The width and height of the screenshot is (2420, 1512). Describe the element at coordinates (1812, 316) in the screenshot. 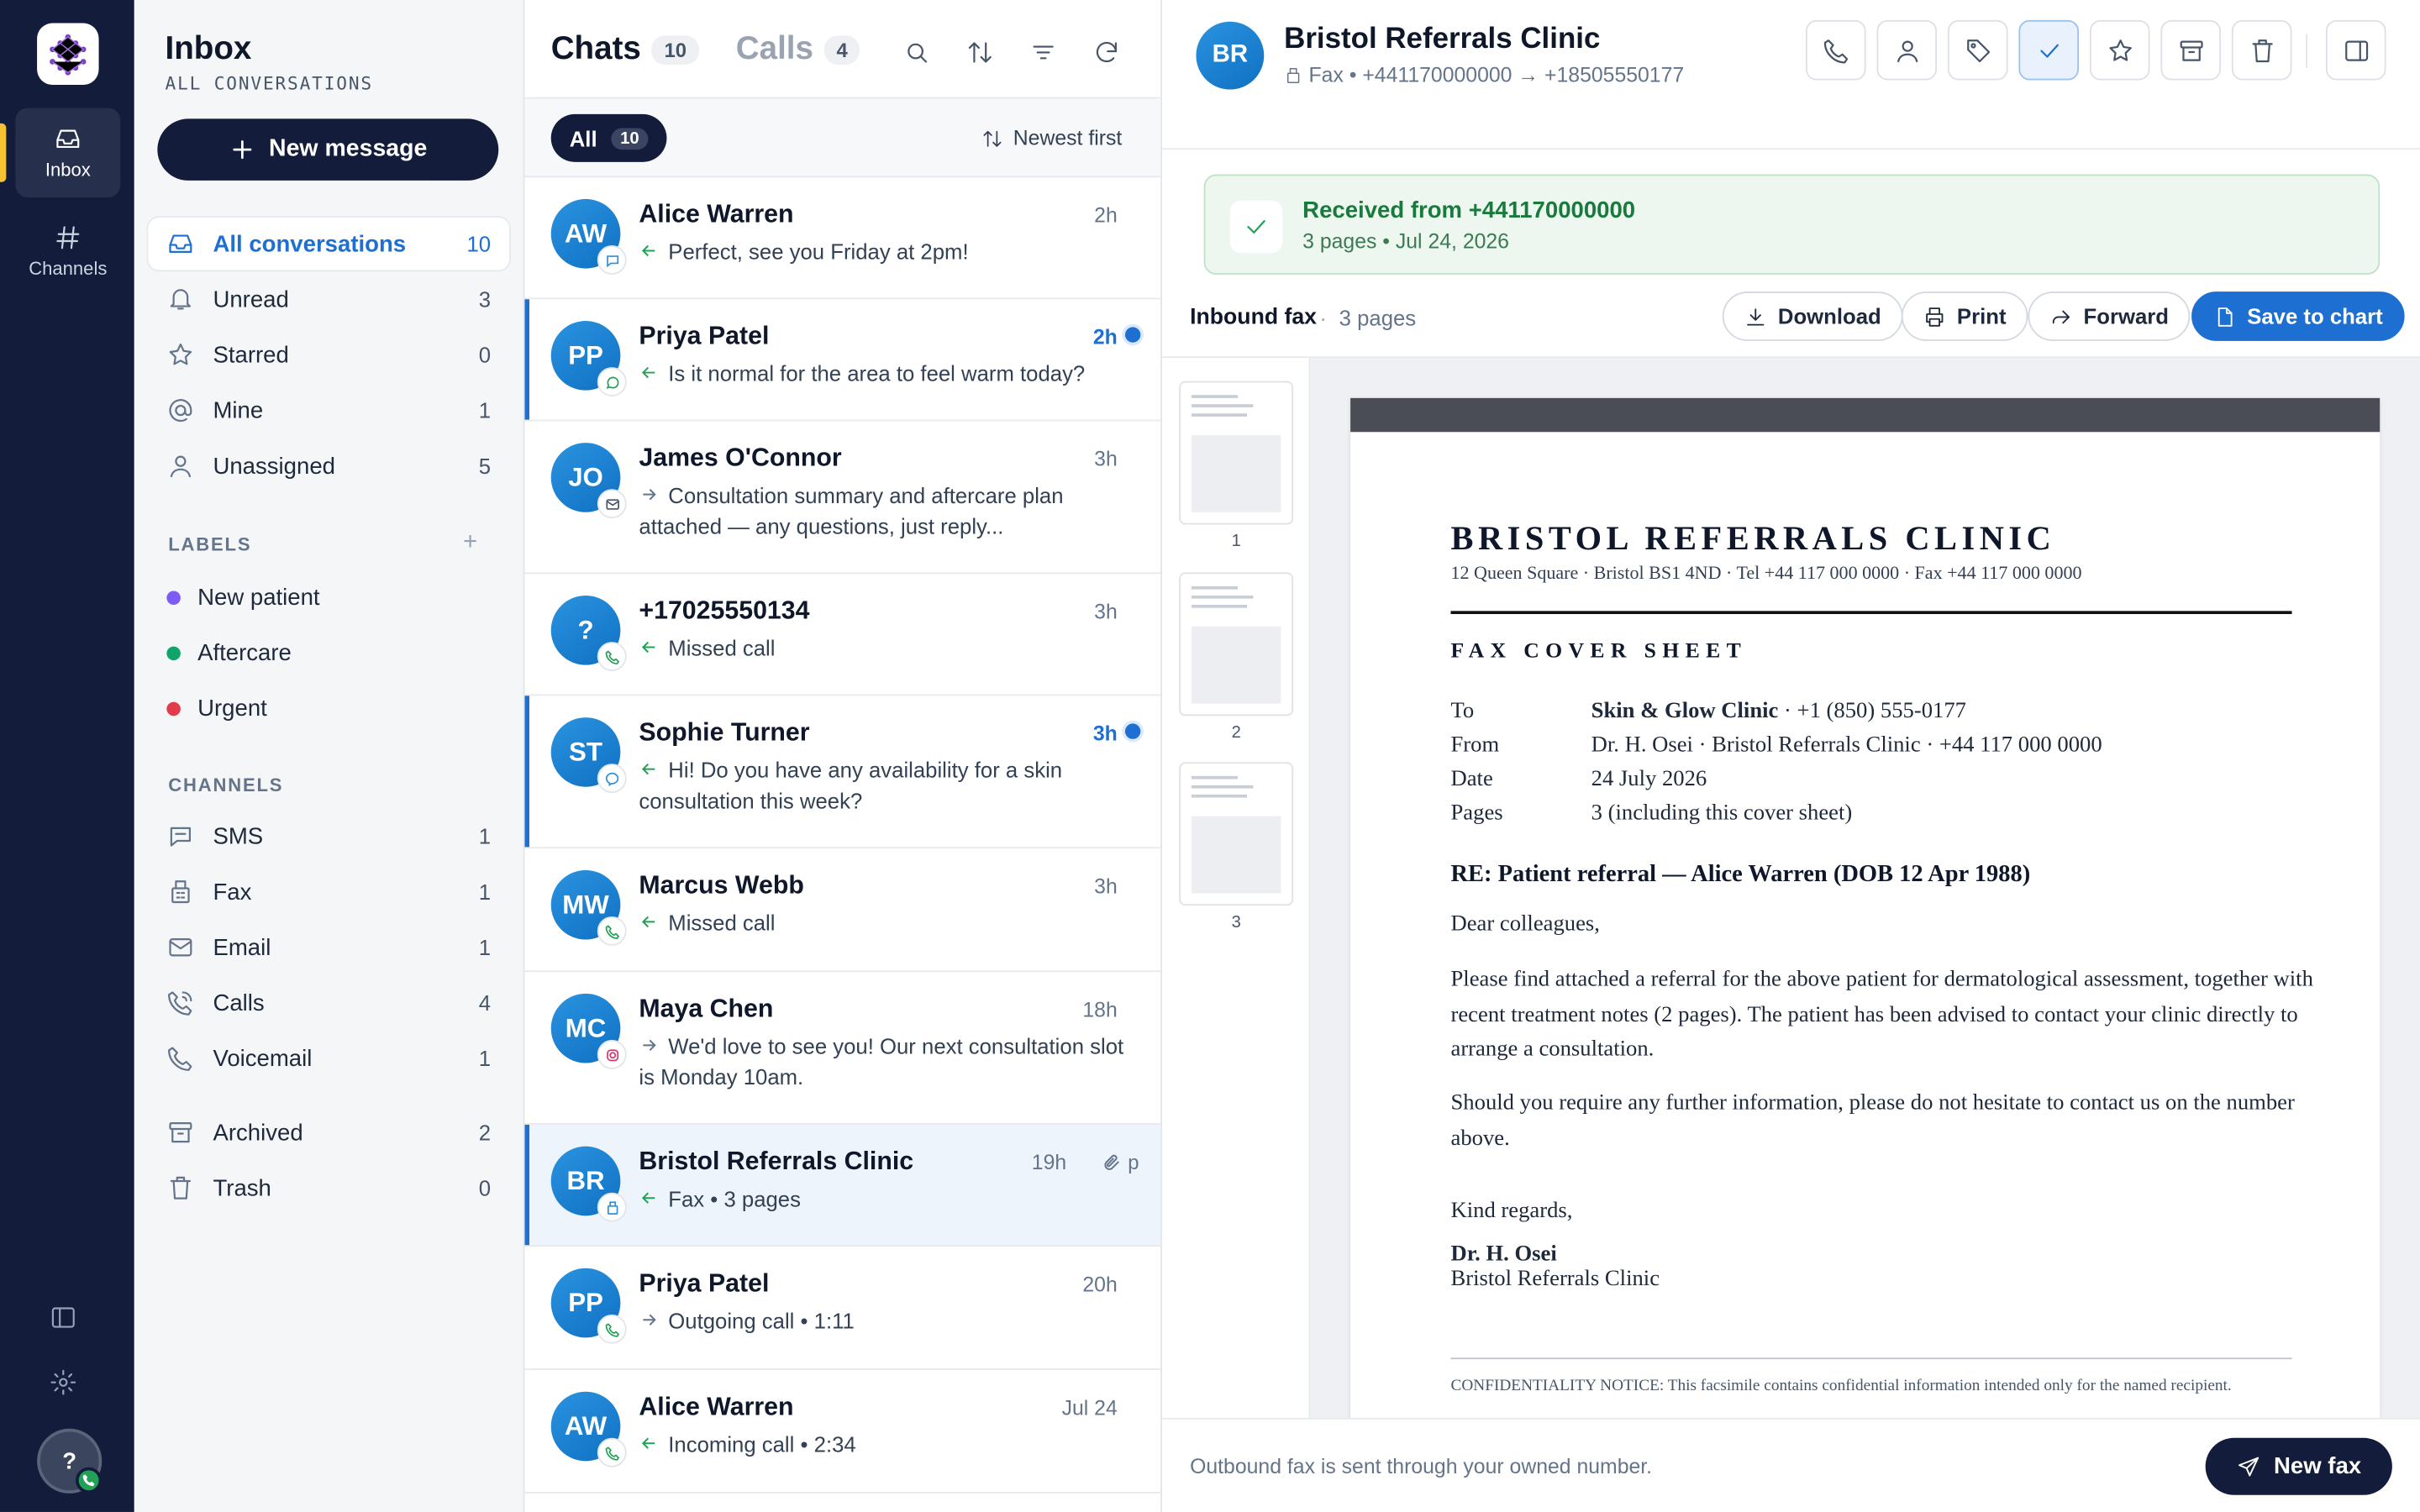

I see `download-button: Download` at that location.